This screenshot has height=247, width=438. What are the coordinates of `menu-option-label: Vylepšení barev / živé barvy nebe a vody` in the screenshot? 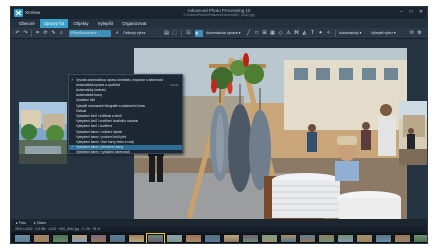 It's located at (105, 141).